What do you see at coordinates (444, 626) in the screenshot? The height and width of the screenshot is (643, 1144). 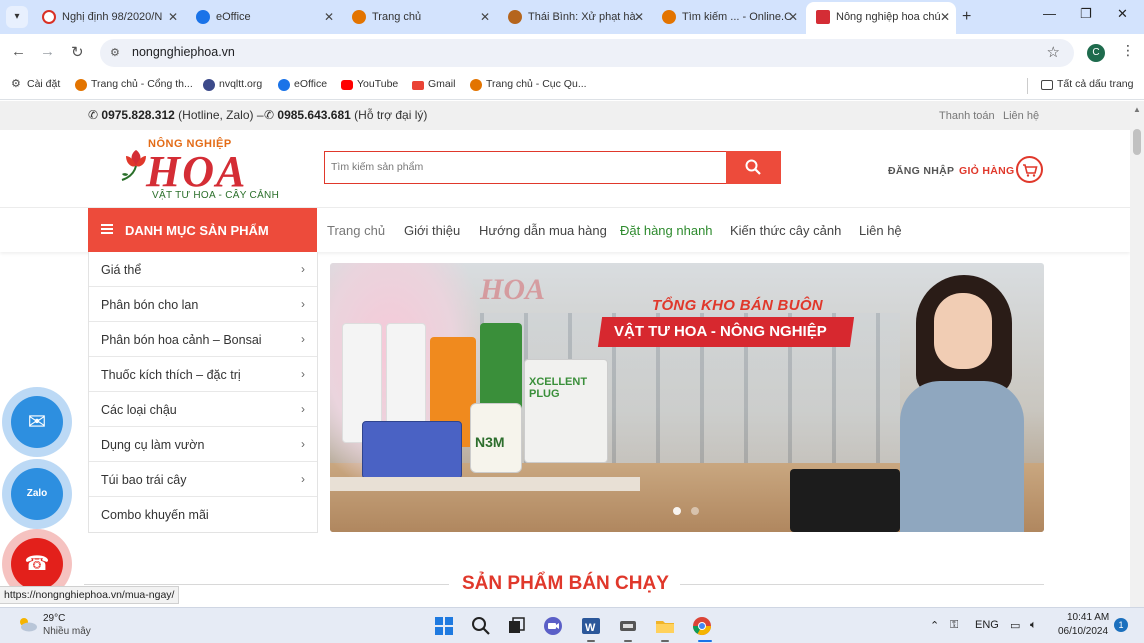 I see `windows-start-icon` at bounding box center [444, 626].